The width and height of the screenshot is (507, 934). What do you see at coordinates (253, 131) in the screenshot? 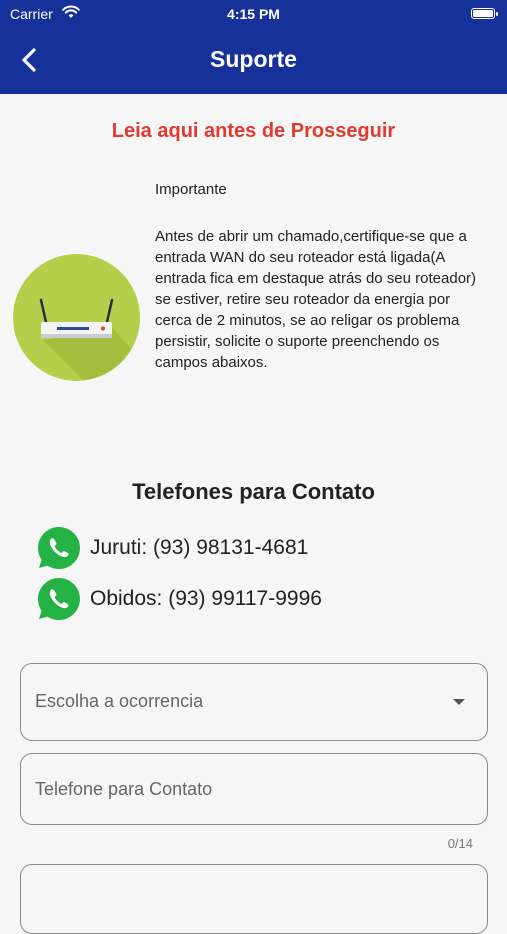
I see `warning-heading: Leia aqui antes de Prosseguir` at bounding box center [253, 131].